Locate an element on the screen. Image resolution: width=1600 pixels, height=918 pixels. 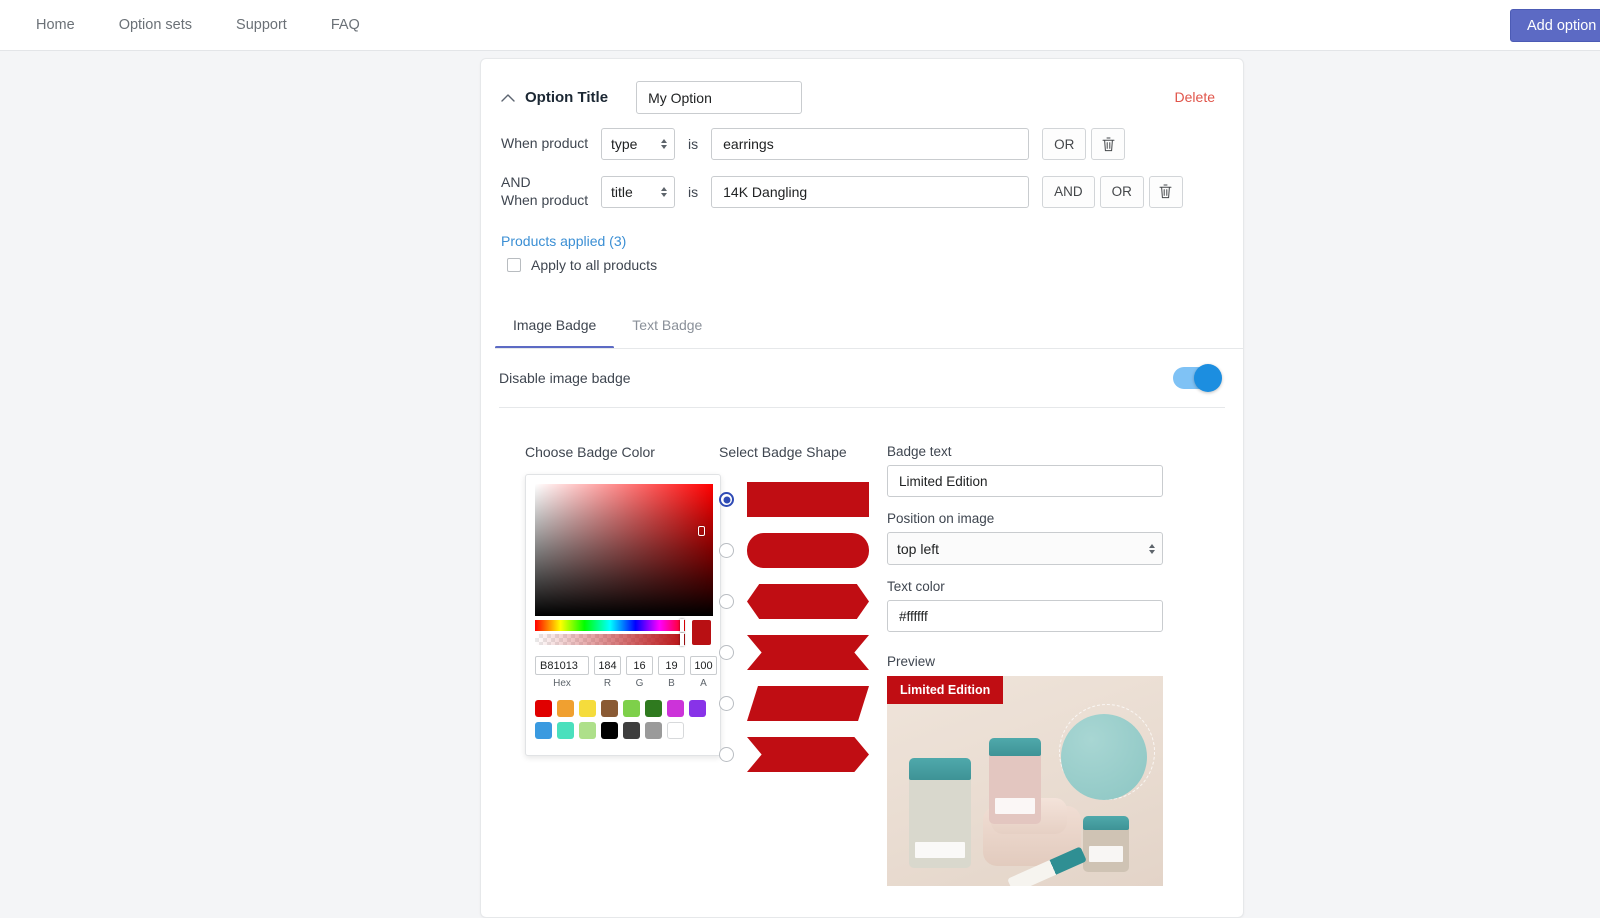
alpha-slider-thumb is located at coordinates (682, 639).